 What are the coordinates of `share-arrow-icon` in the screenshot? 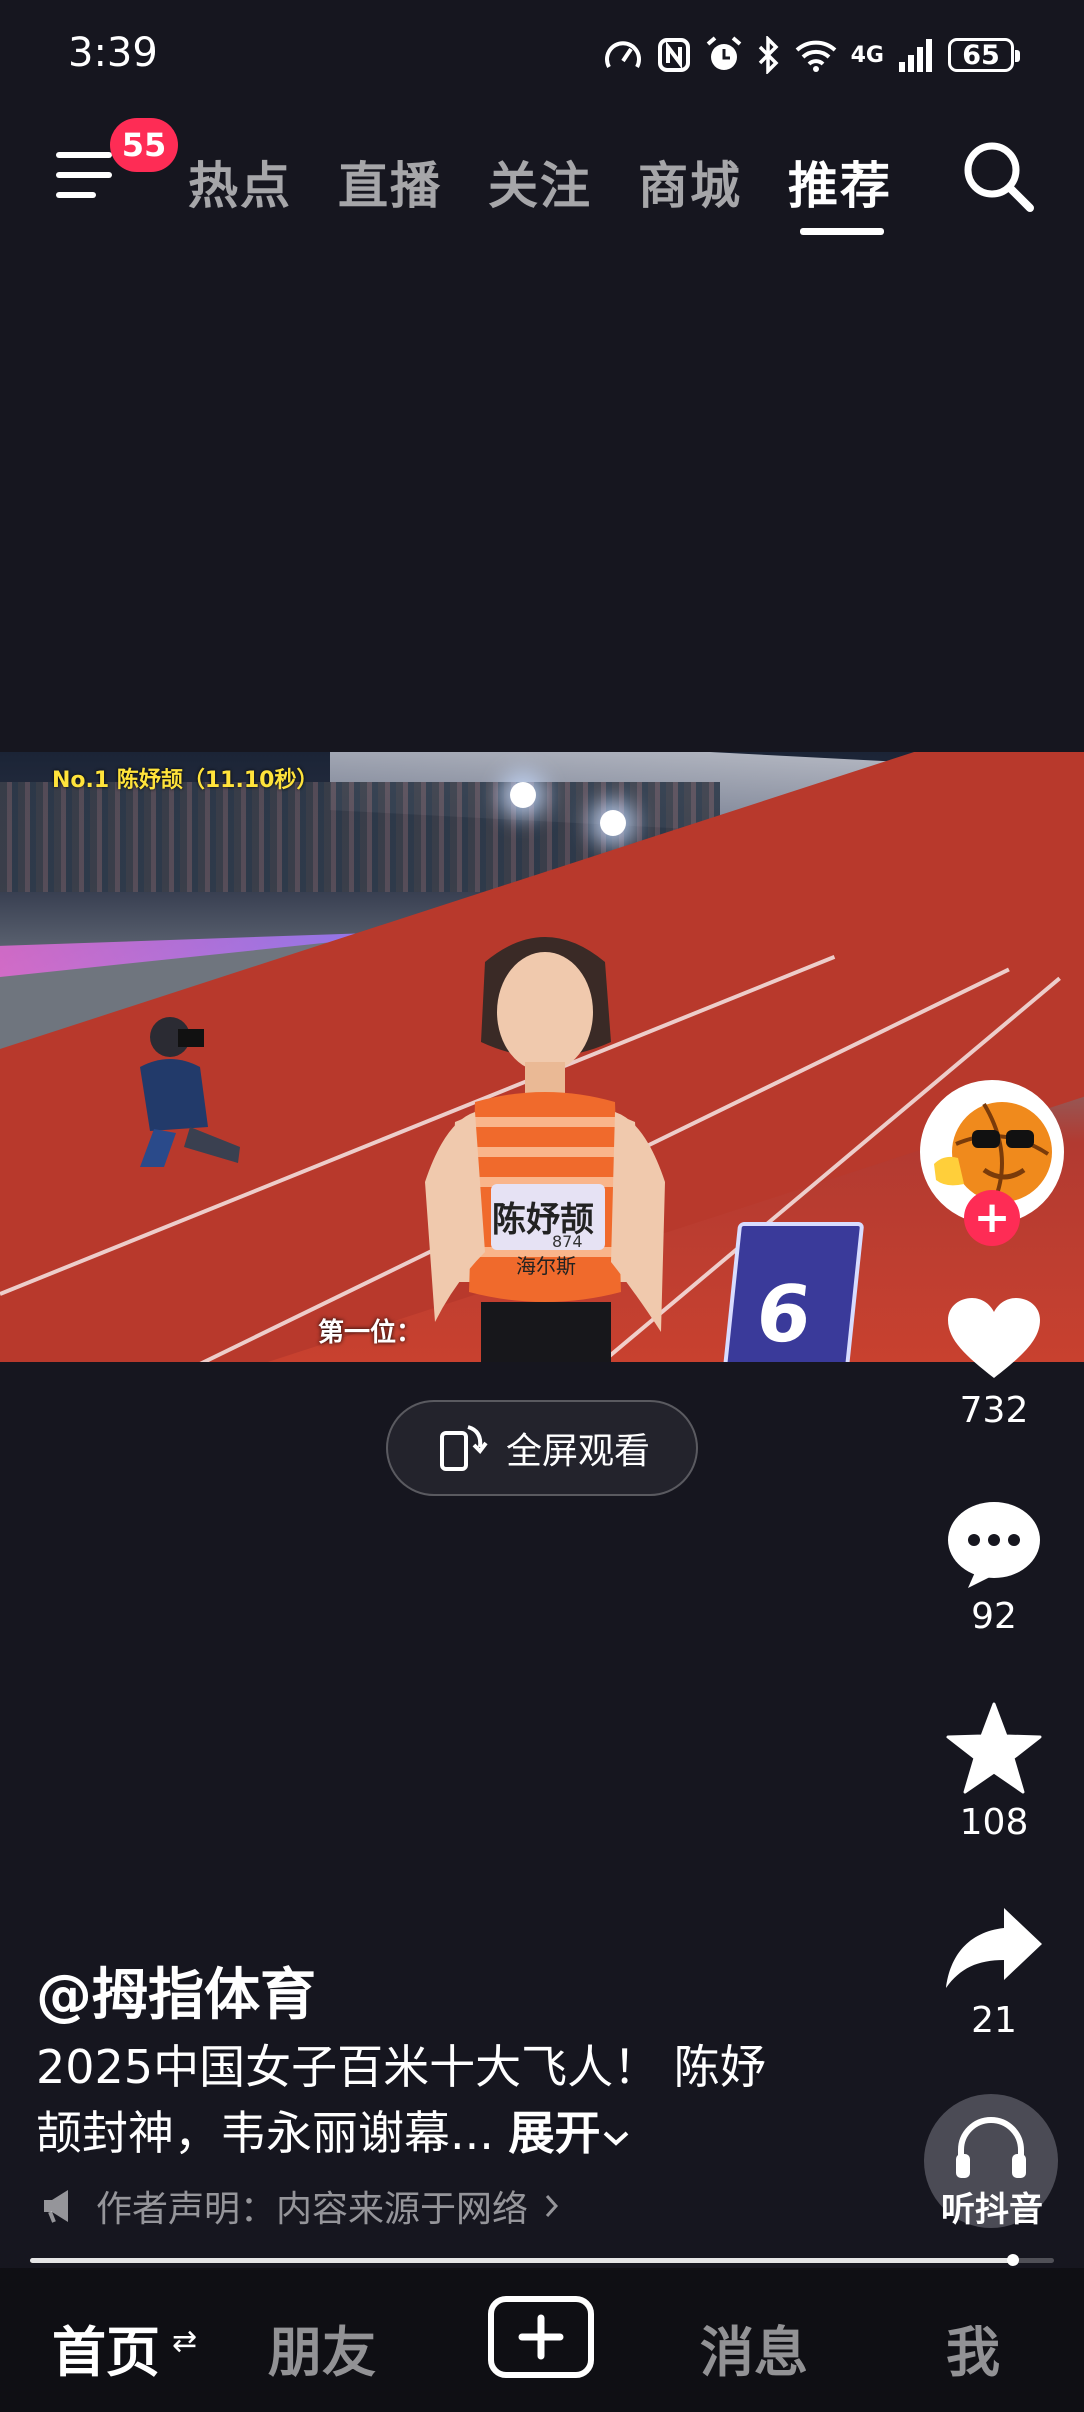 It's located at (994, 1948).